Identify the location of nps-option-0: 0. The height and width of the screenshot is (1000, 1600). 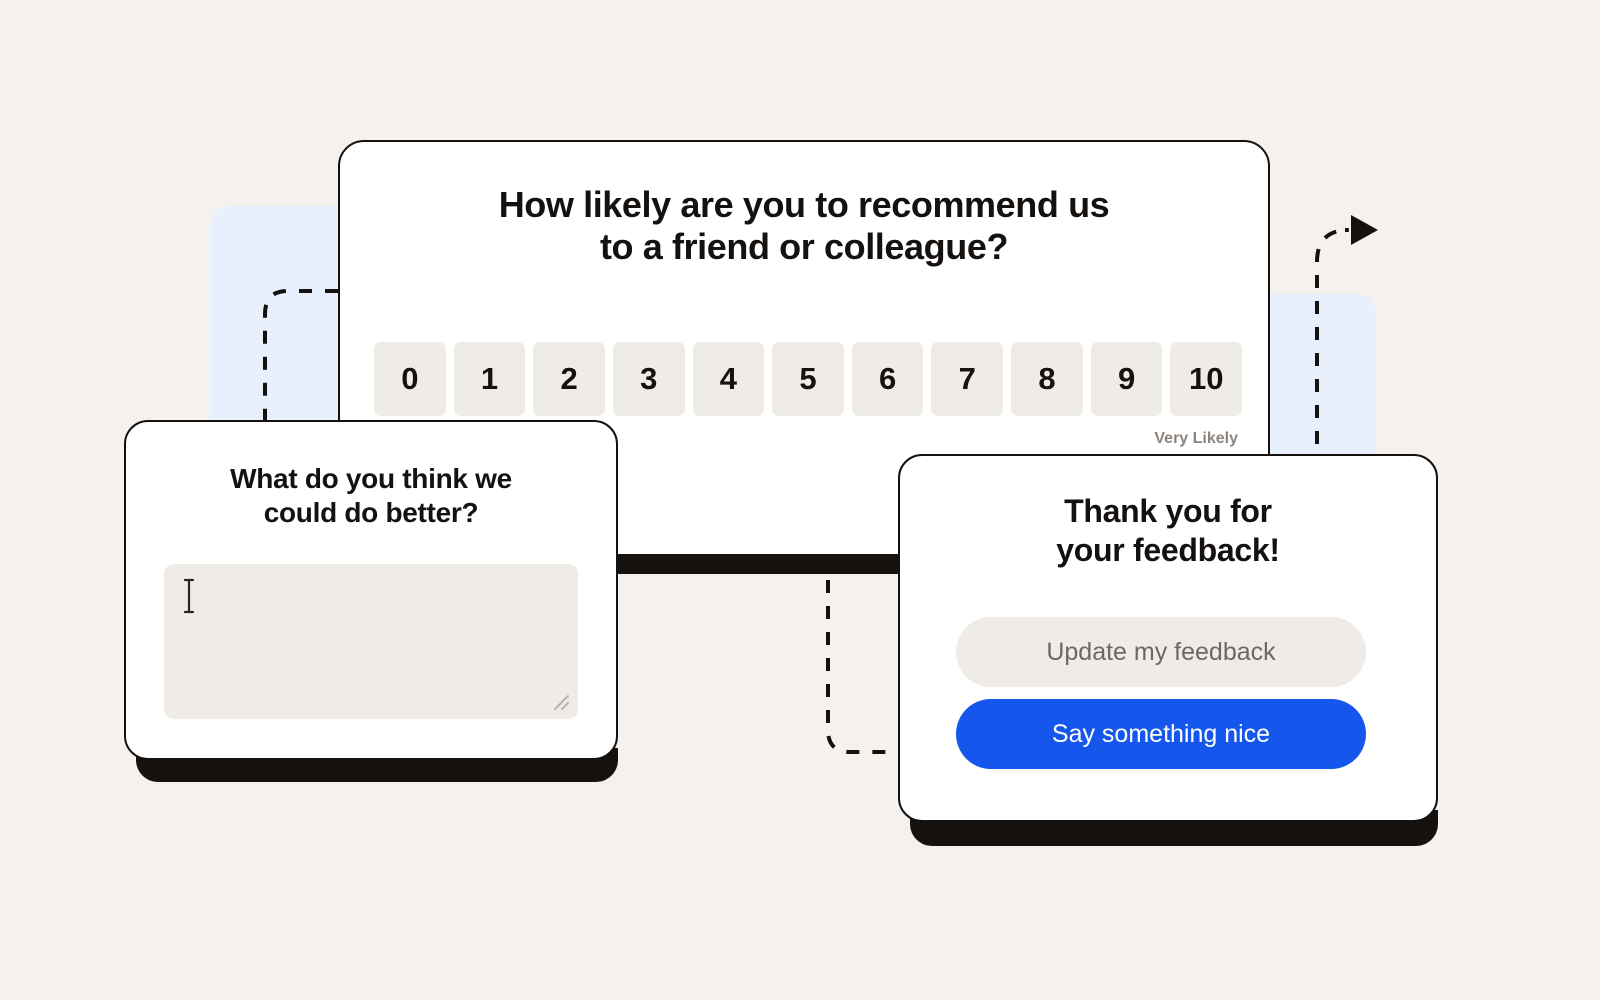
(410, 379).